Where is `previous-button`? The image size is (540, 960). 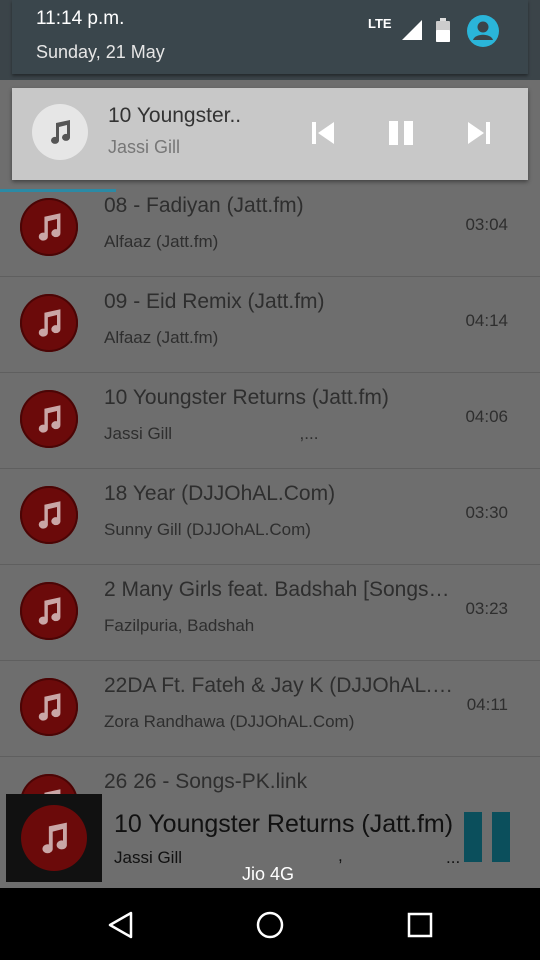
previous-button is located at coordinates (323, 133).